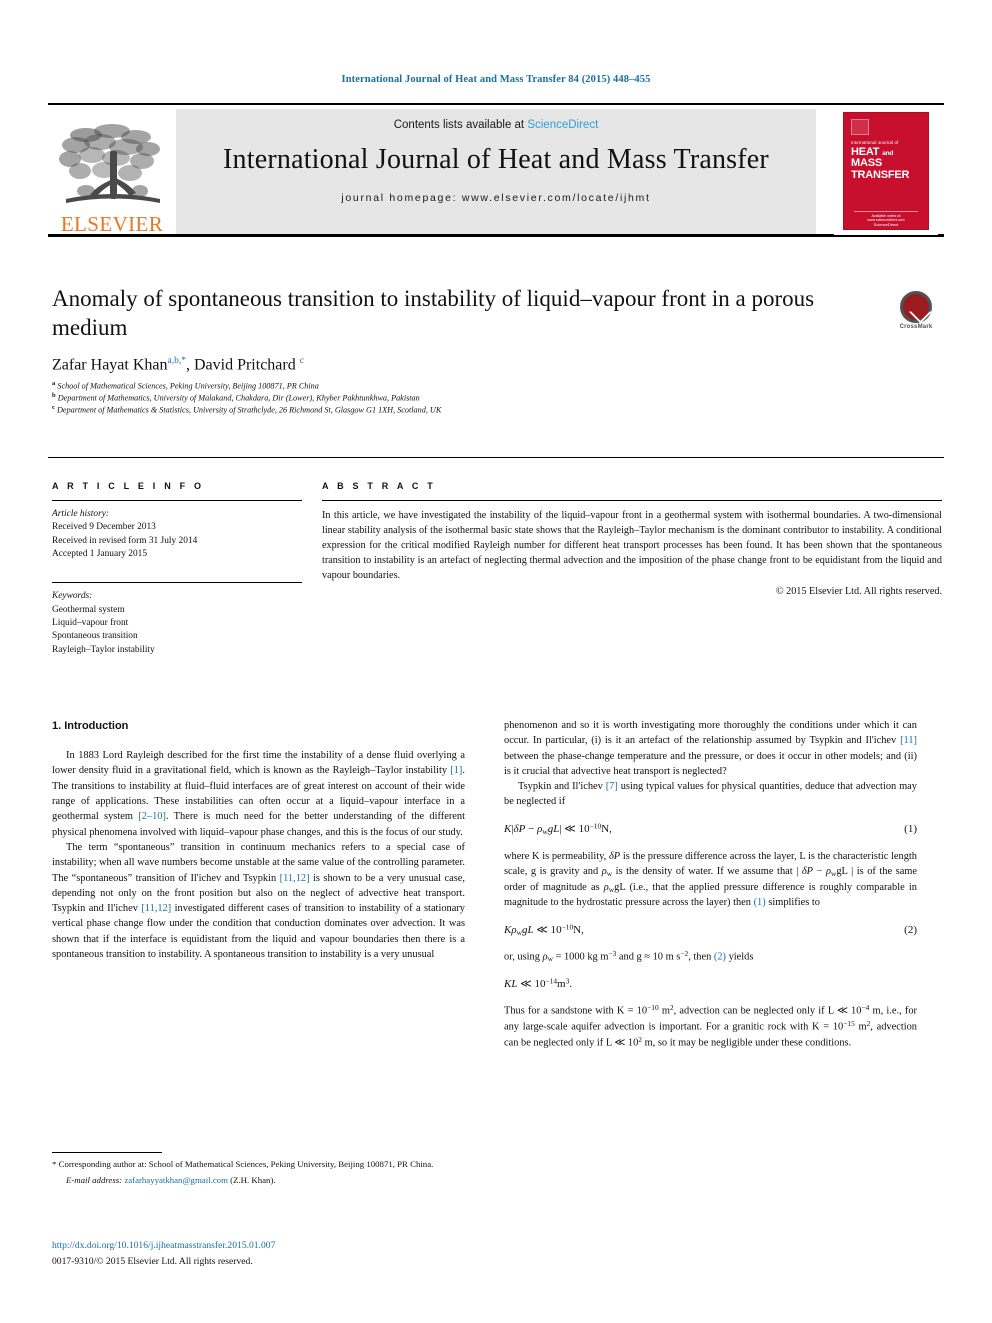 This screenshot has width=992, height=1323. I want to click on cover-line2: MASS, so click(866, 163).